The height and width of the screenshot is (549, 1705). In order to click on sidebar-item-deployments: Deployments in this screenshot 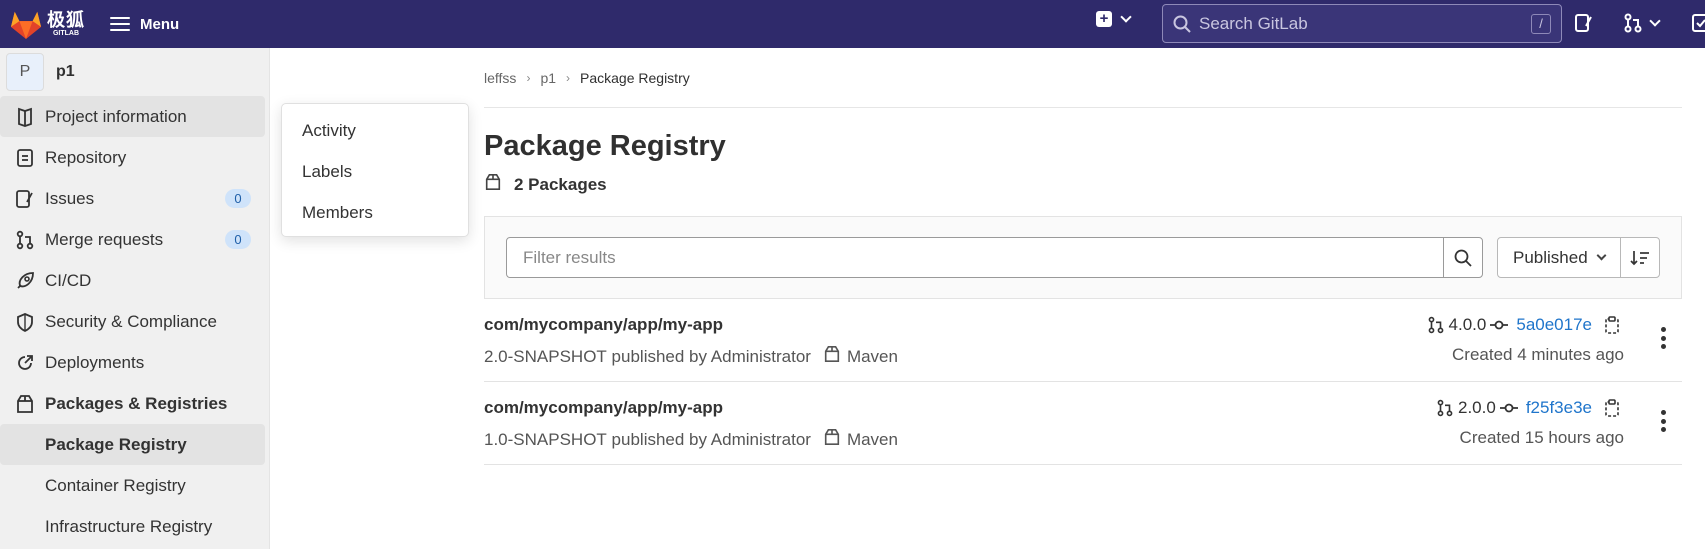, I will do `click(134, 362)`.